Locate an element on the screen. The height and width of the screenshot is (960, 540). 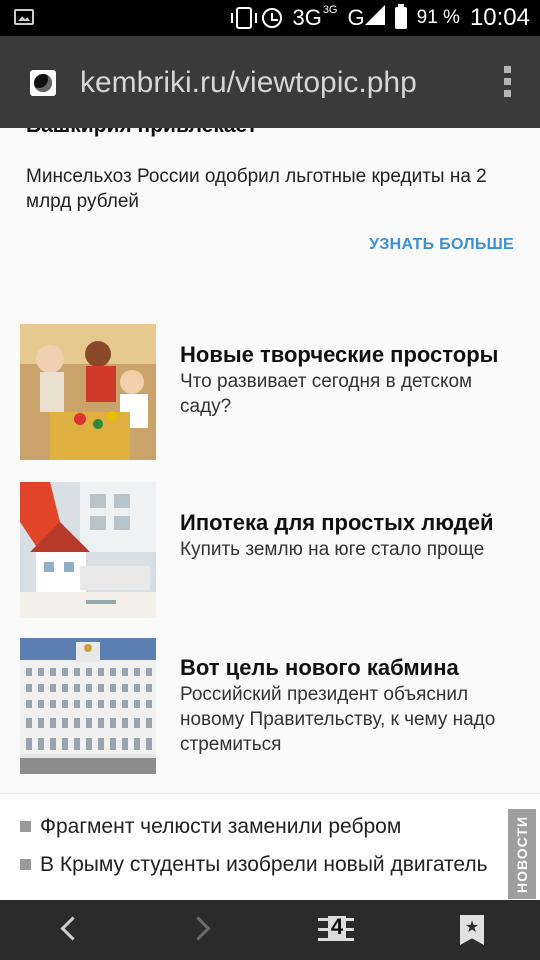
battery-level: 91 % is located at coordinates (438, 17).